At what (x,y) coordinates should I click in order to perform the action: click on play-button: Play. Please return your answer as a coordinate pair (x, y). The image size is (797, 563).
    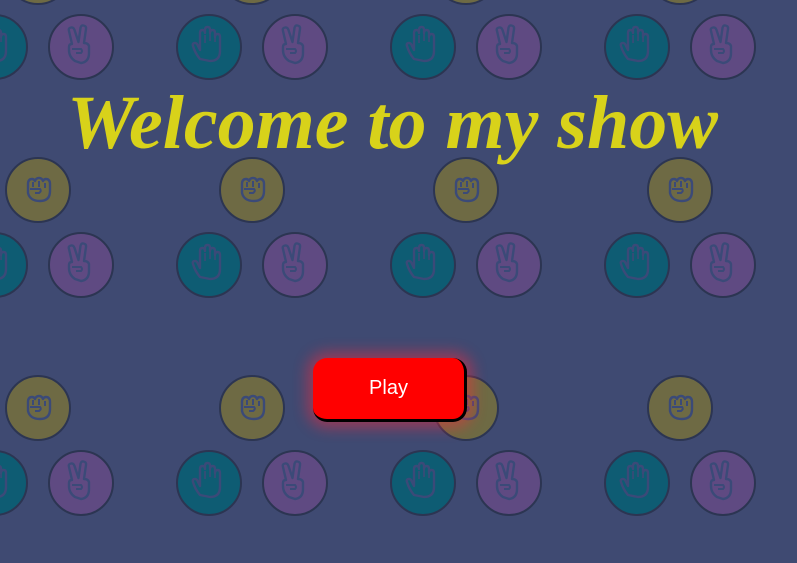
    Looking at the image, I should click on (390, 390).